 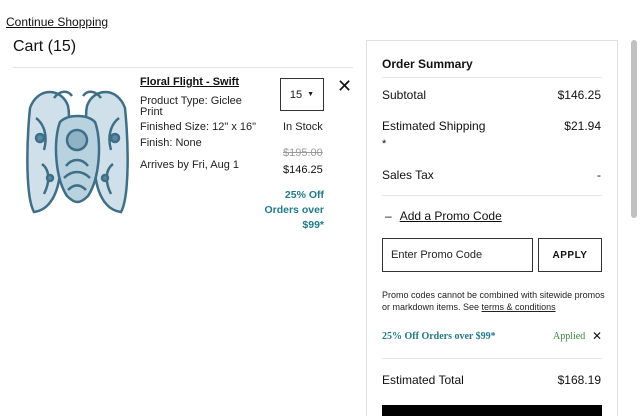 I want to click on add-promo-toggle: – Add a Promo Code, so click(x=443, y=216).